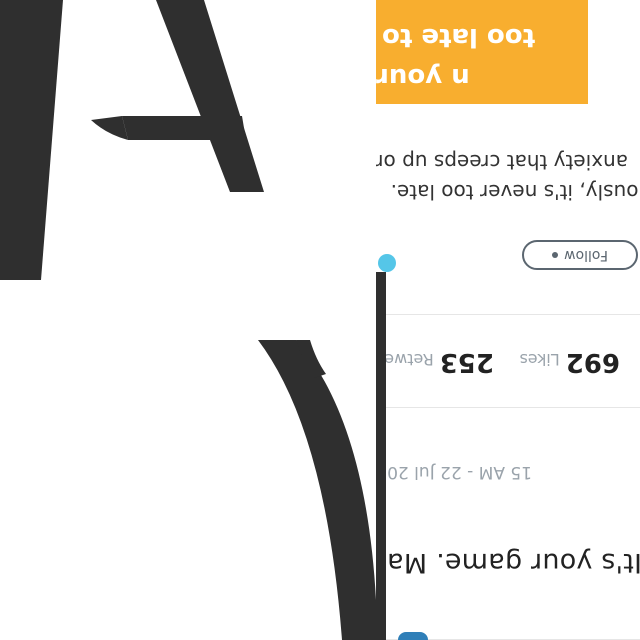 The width and height of the screenshot is (640, 640). I want to click on follow-label: Follow, so click(586, 255).